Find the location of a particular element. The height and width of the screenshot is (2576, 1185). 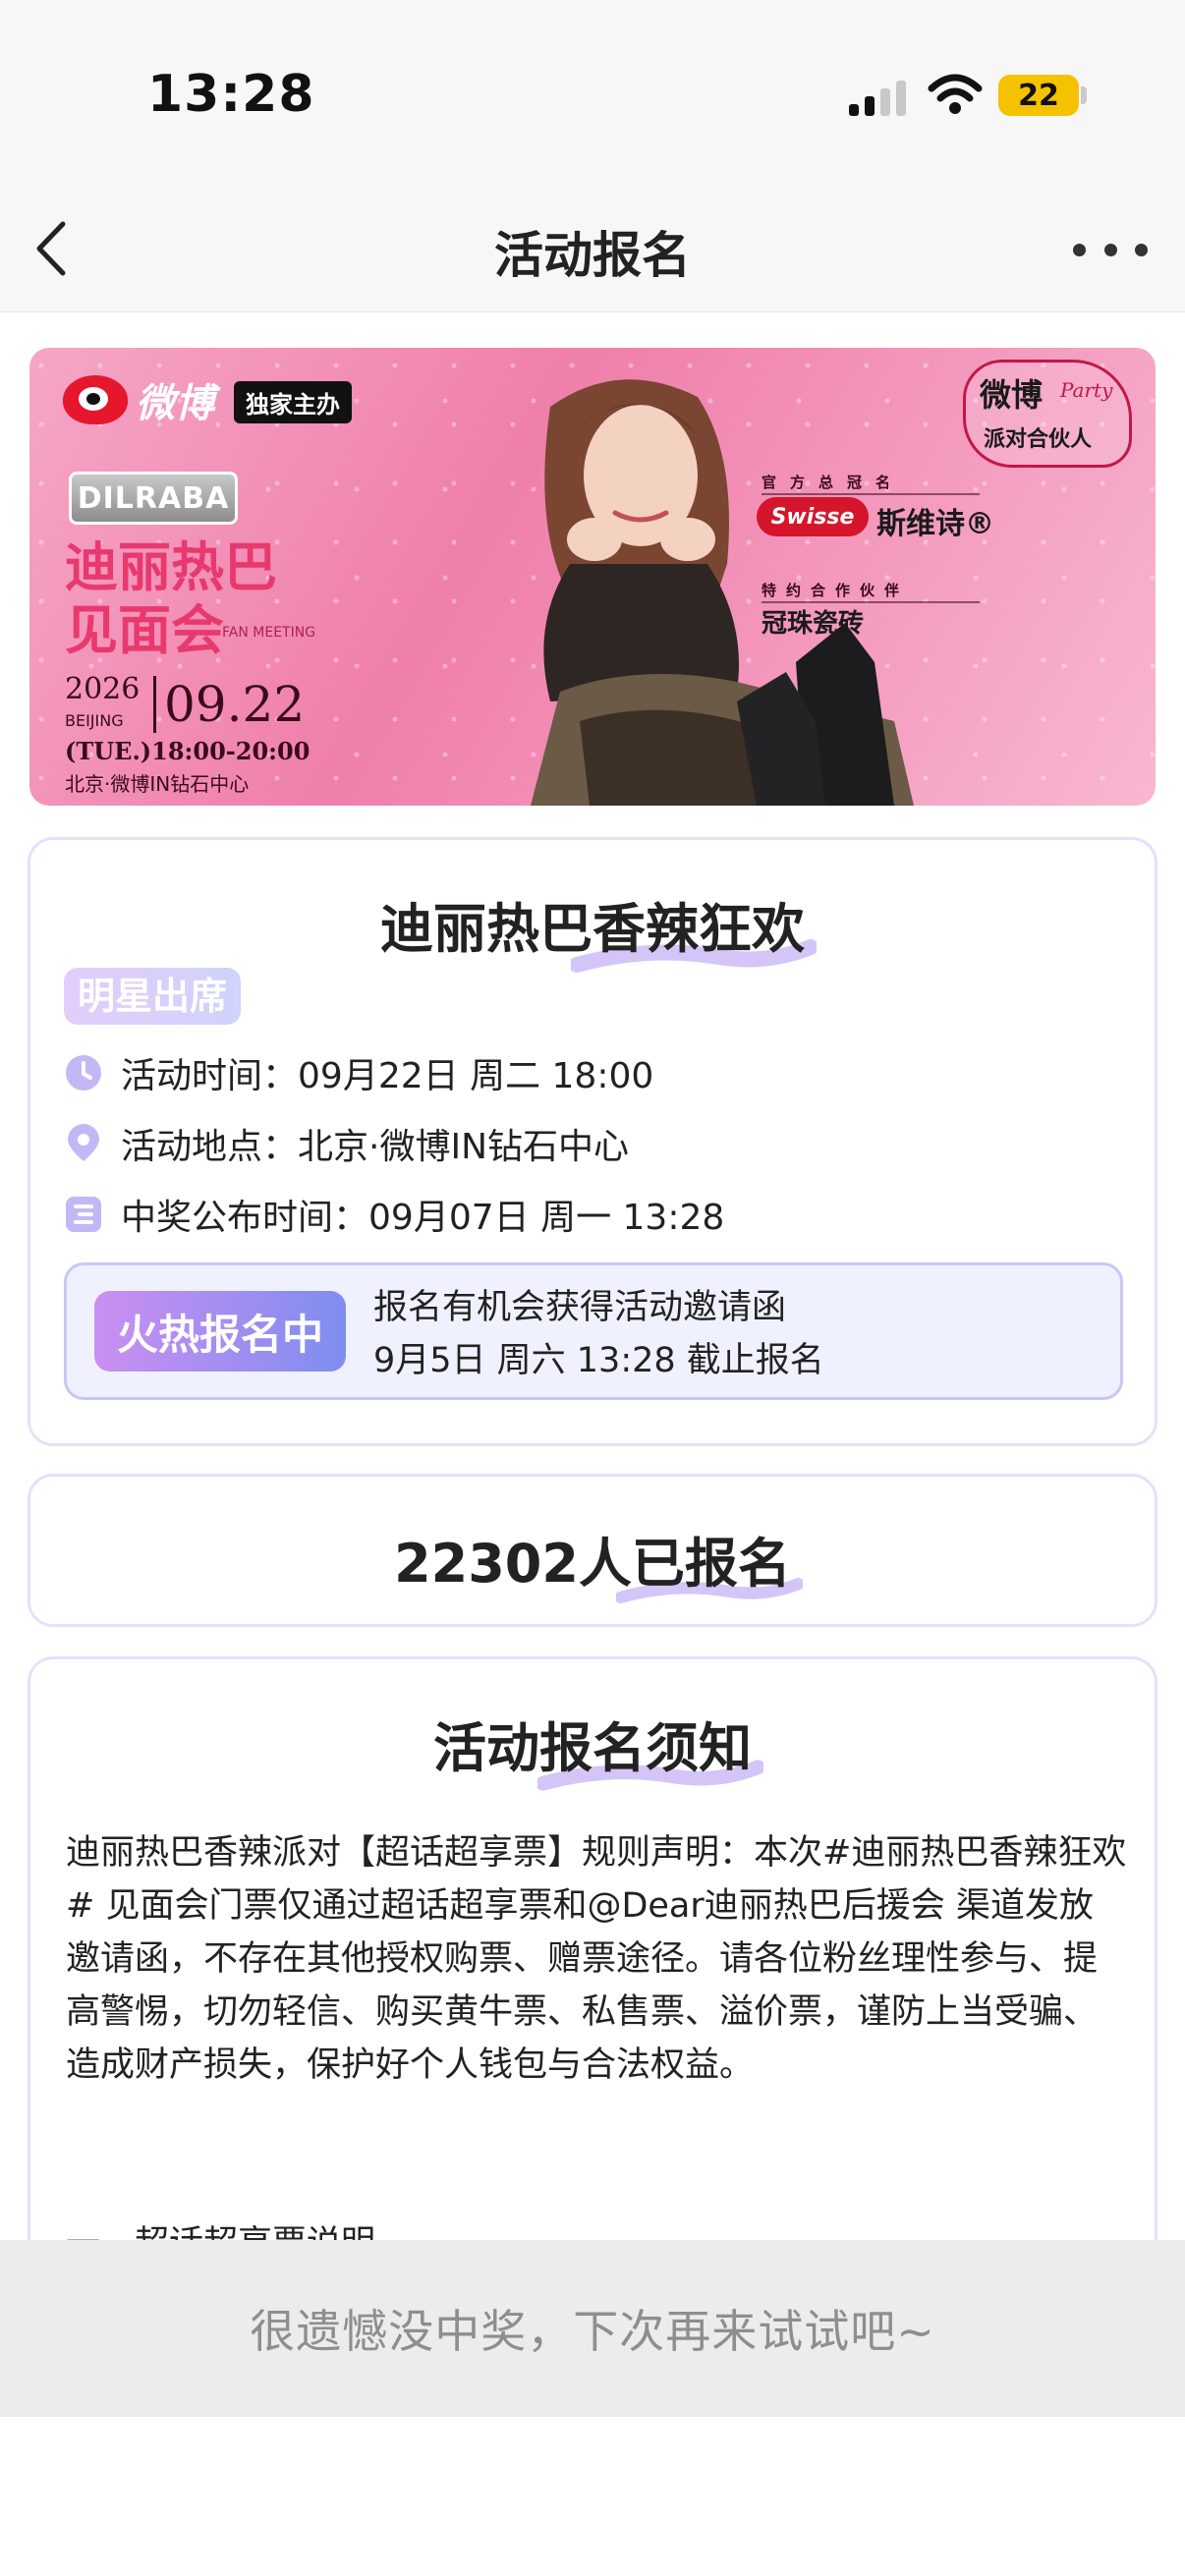

party-badge-script: Party is located at coordinates (1087, 390).